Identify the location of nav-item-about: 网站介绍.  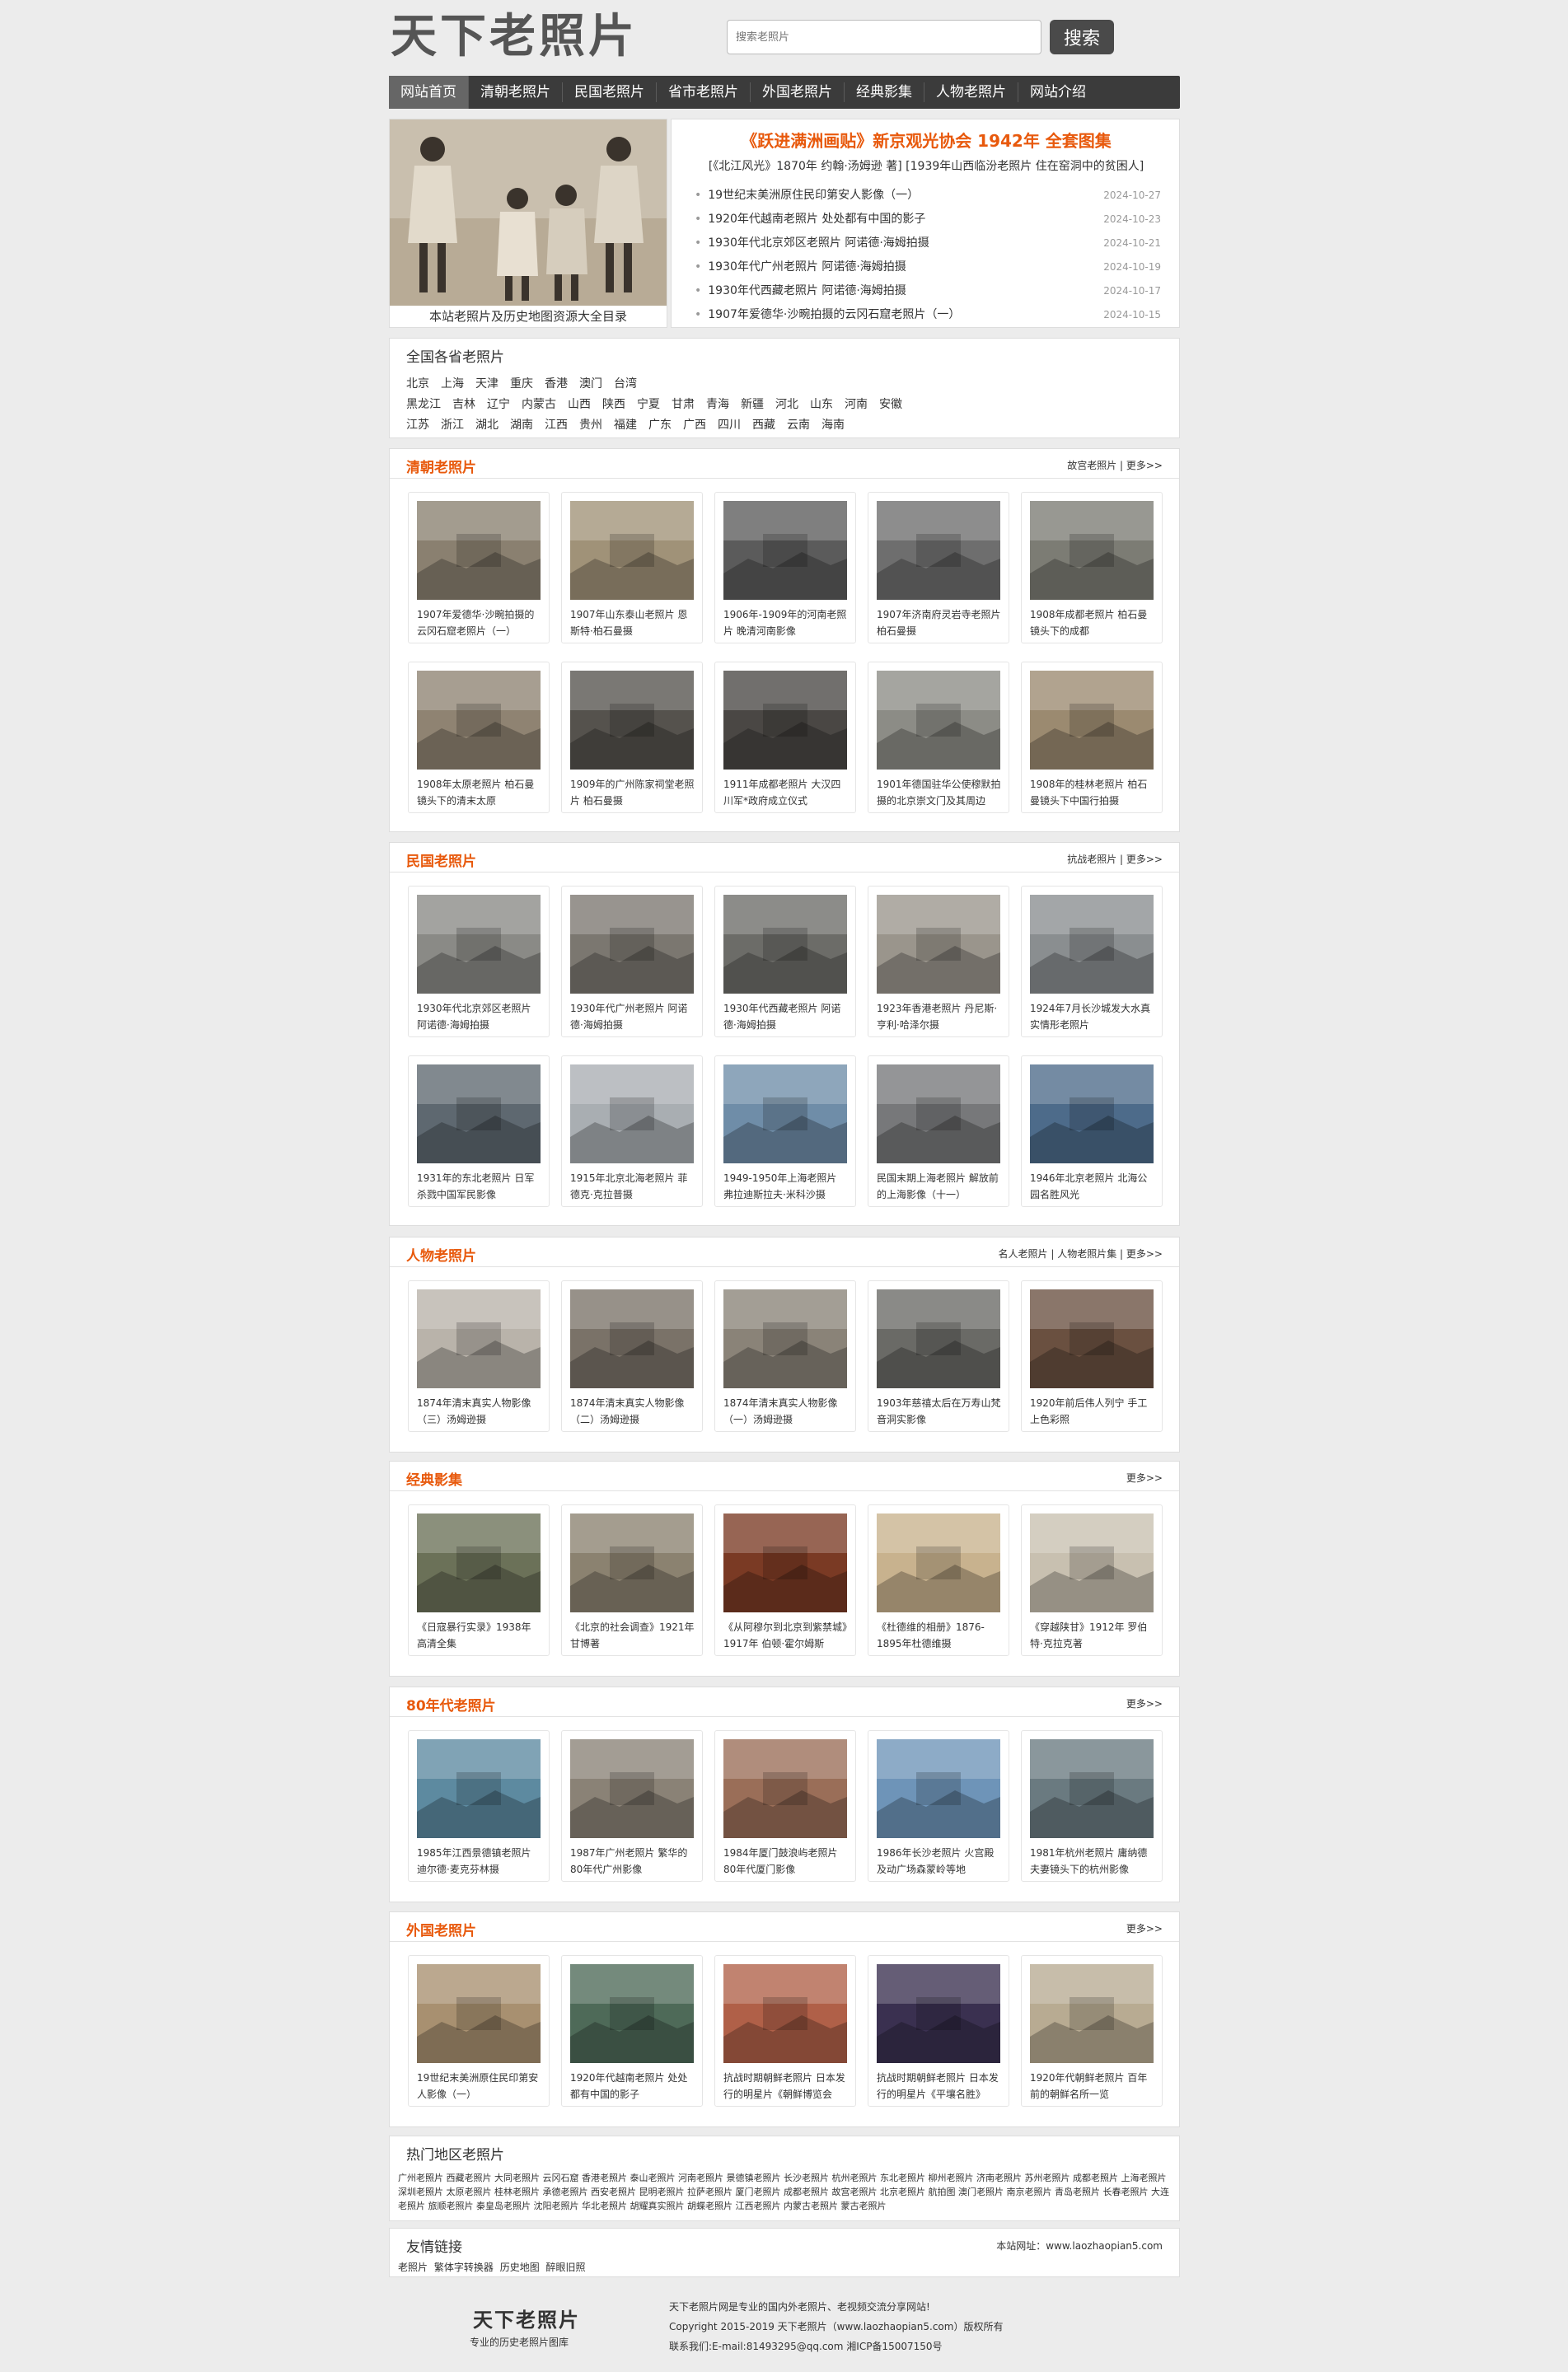
(1058, 92).